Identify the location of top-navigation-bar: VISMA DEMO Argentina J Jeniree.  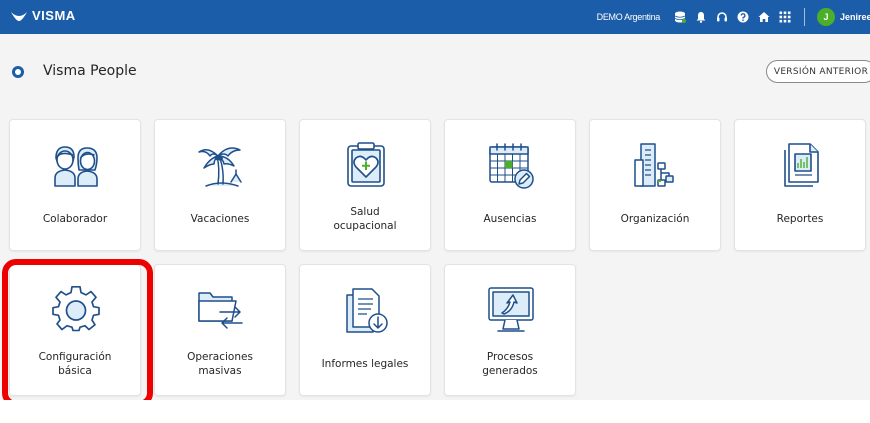
(435, 17).